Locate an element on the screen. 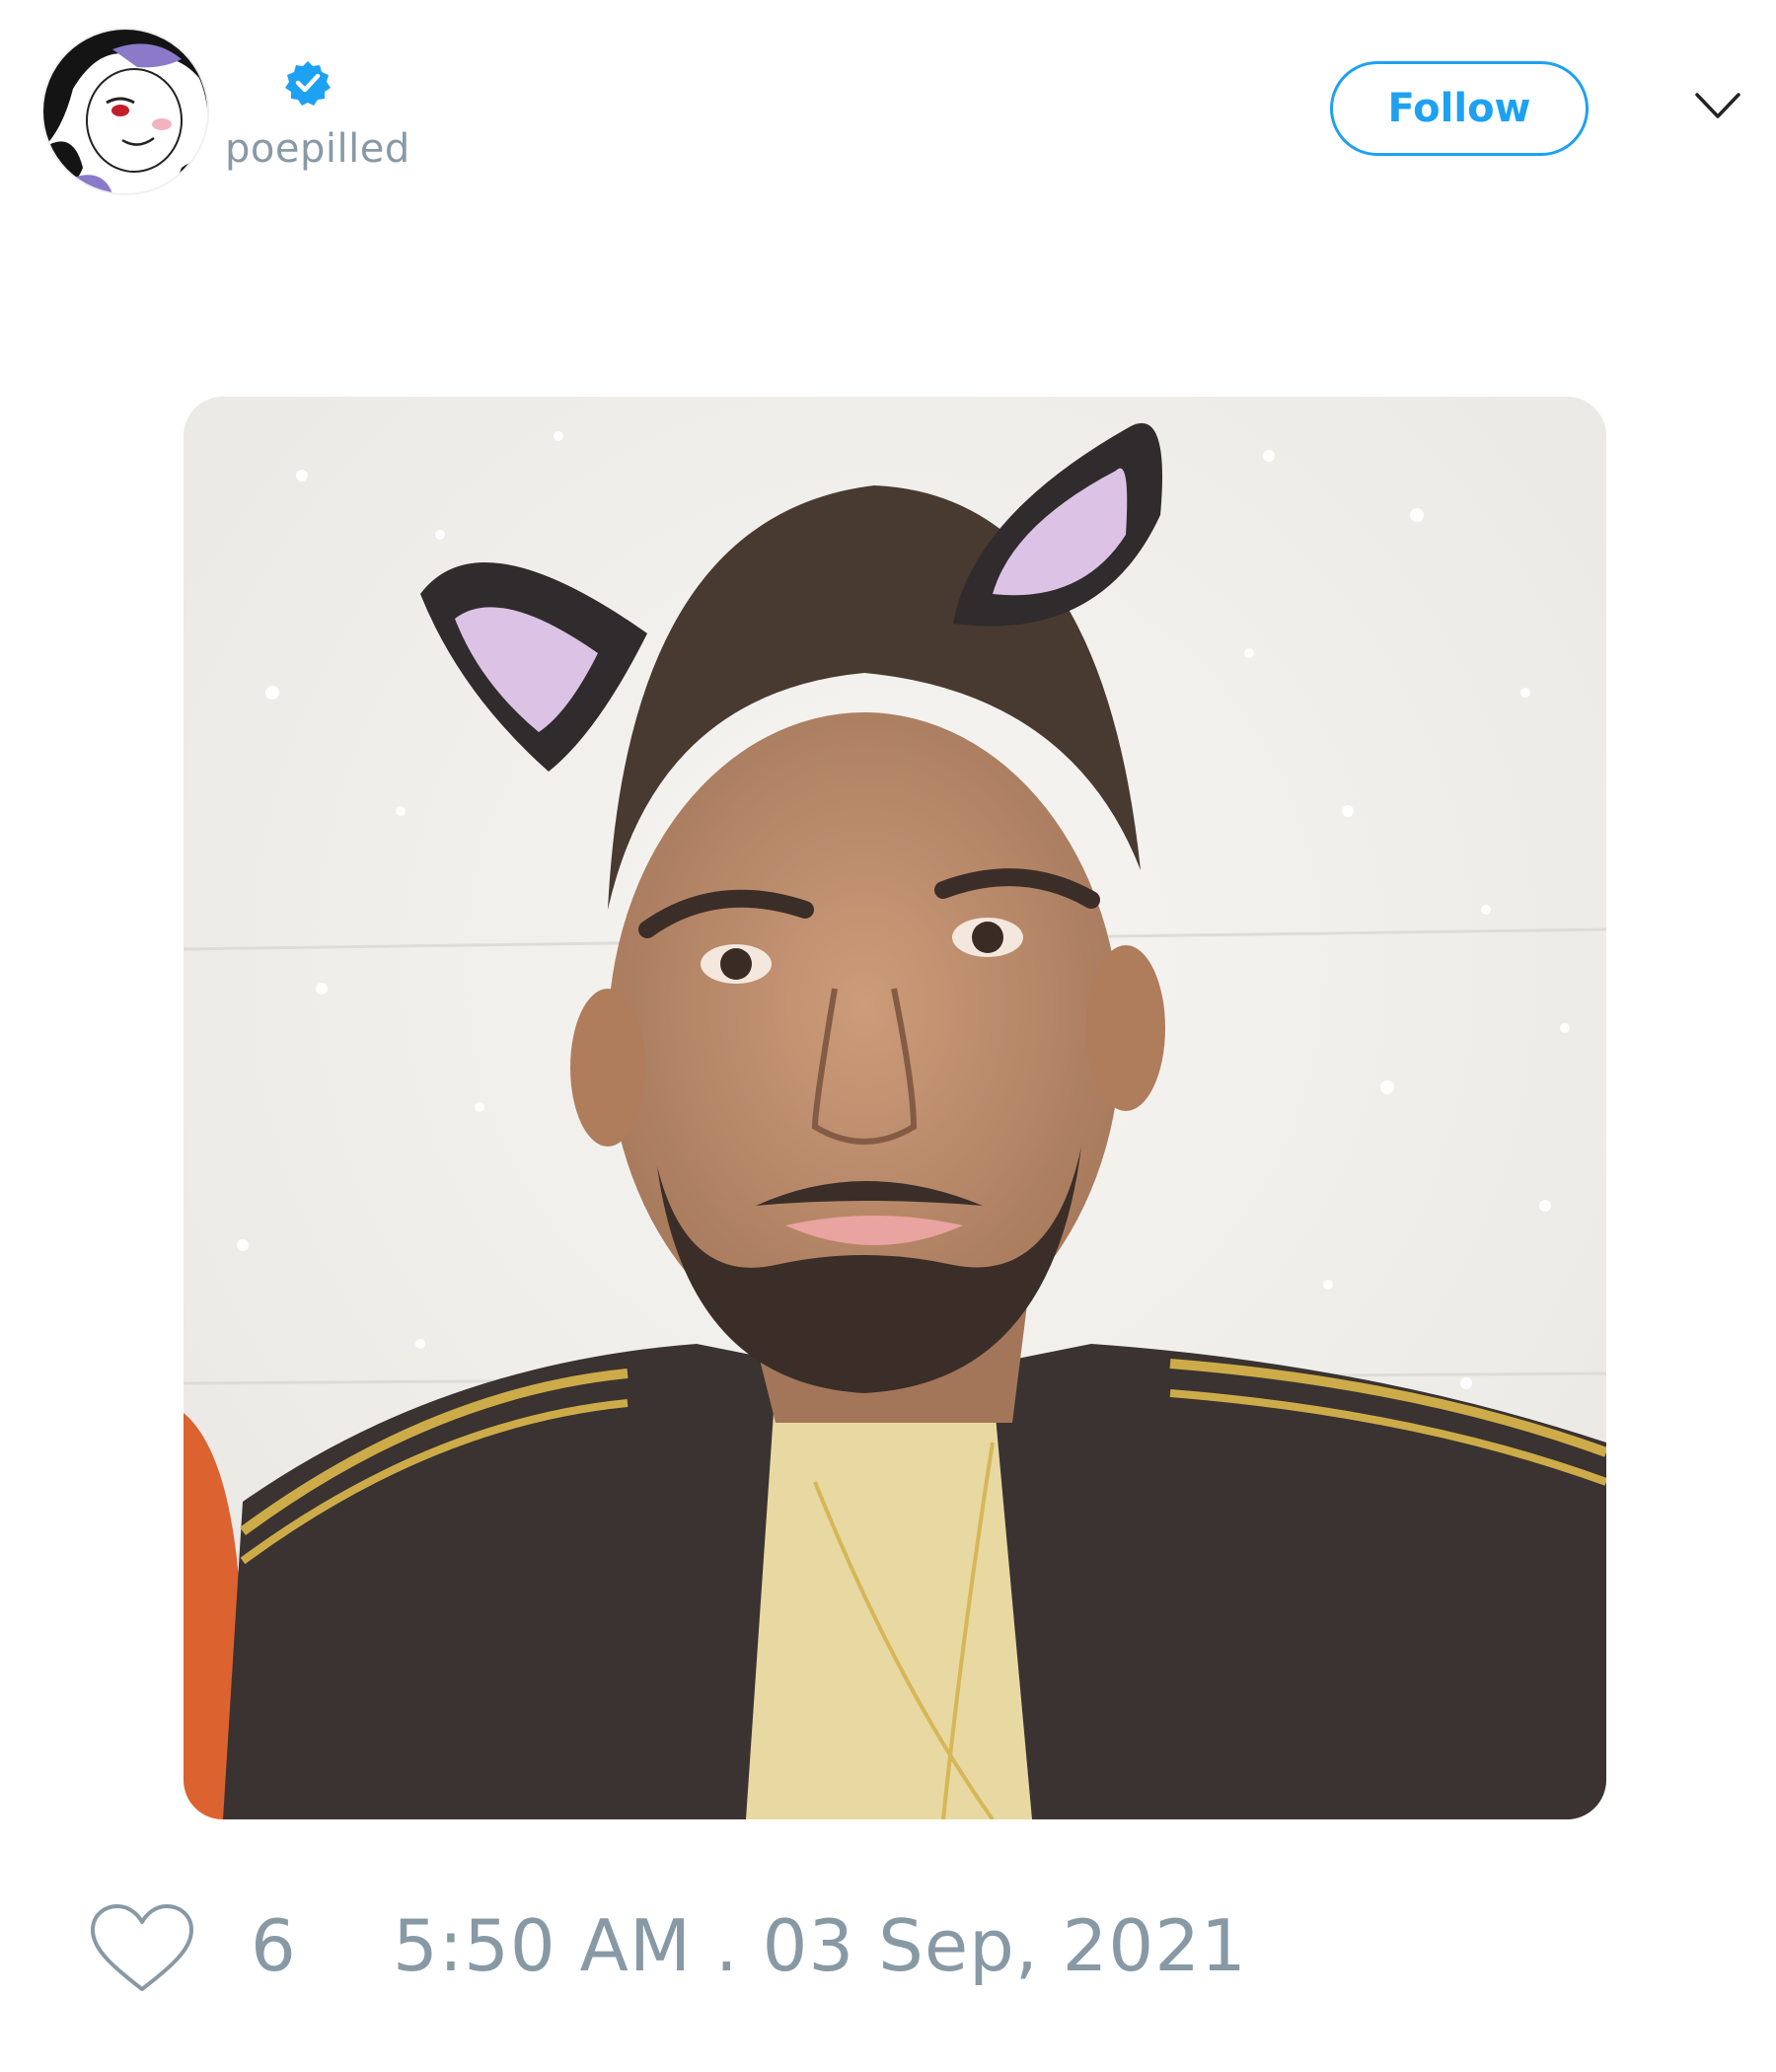  anime-avatar-icon is located at coordinates (125, 112).